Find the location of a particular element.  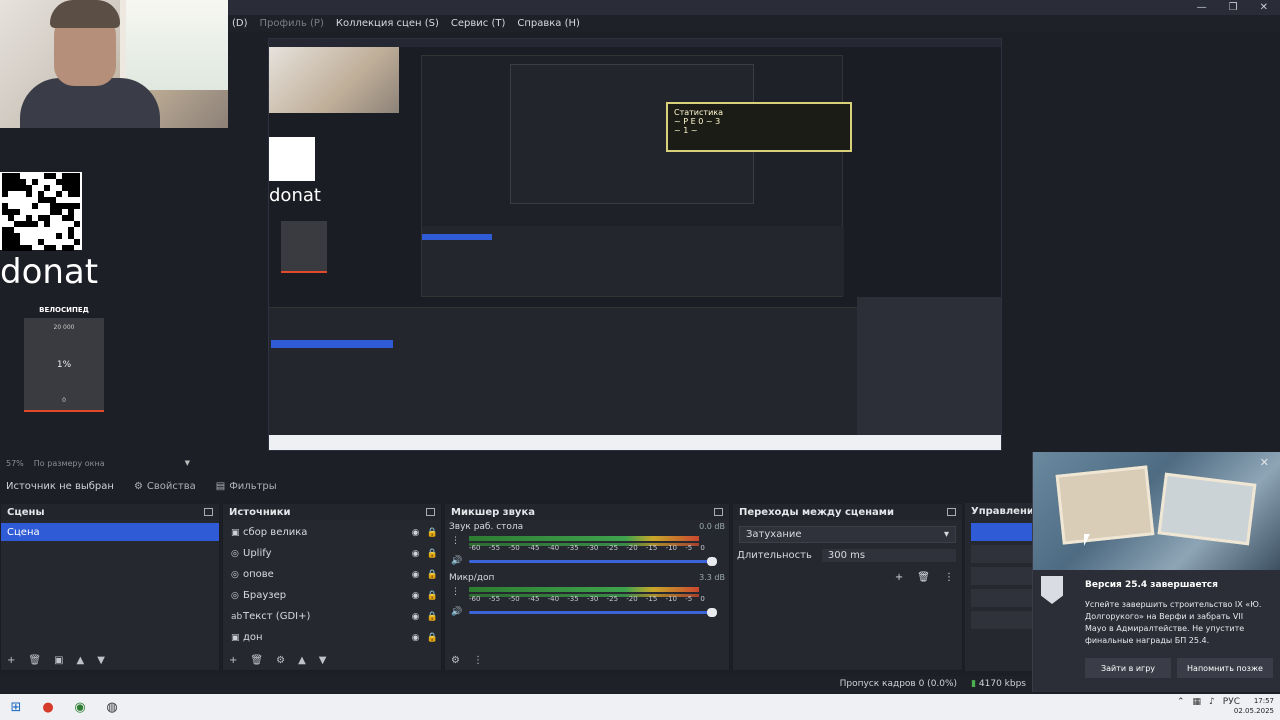

app-icon: ● is located at coordinates (48, 707).